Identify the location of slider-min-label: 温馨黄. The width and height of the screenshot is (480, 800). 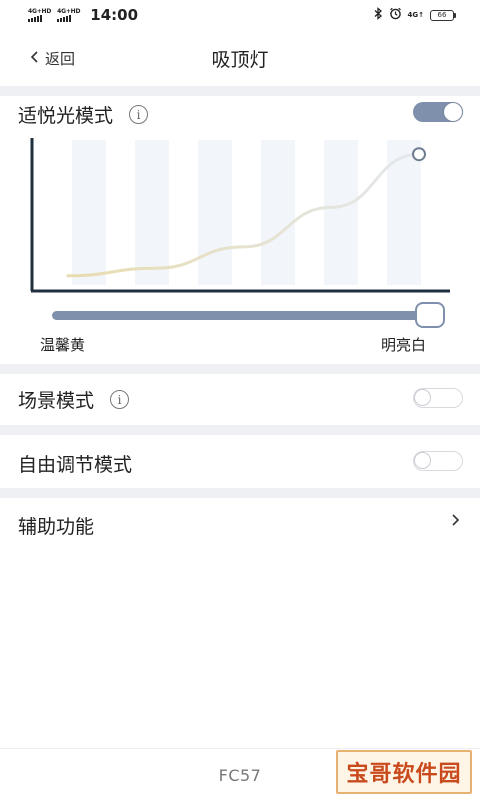
(63, 345).